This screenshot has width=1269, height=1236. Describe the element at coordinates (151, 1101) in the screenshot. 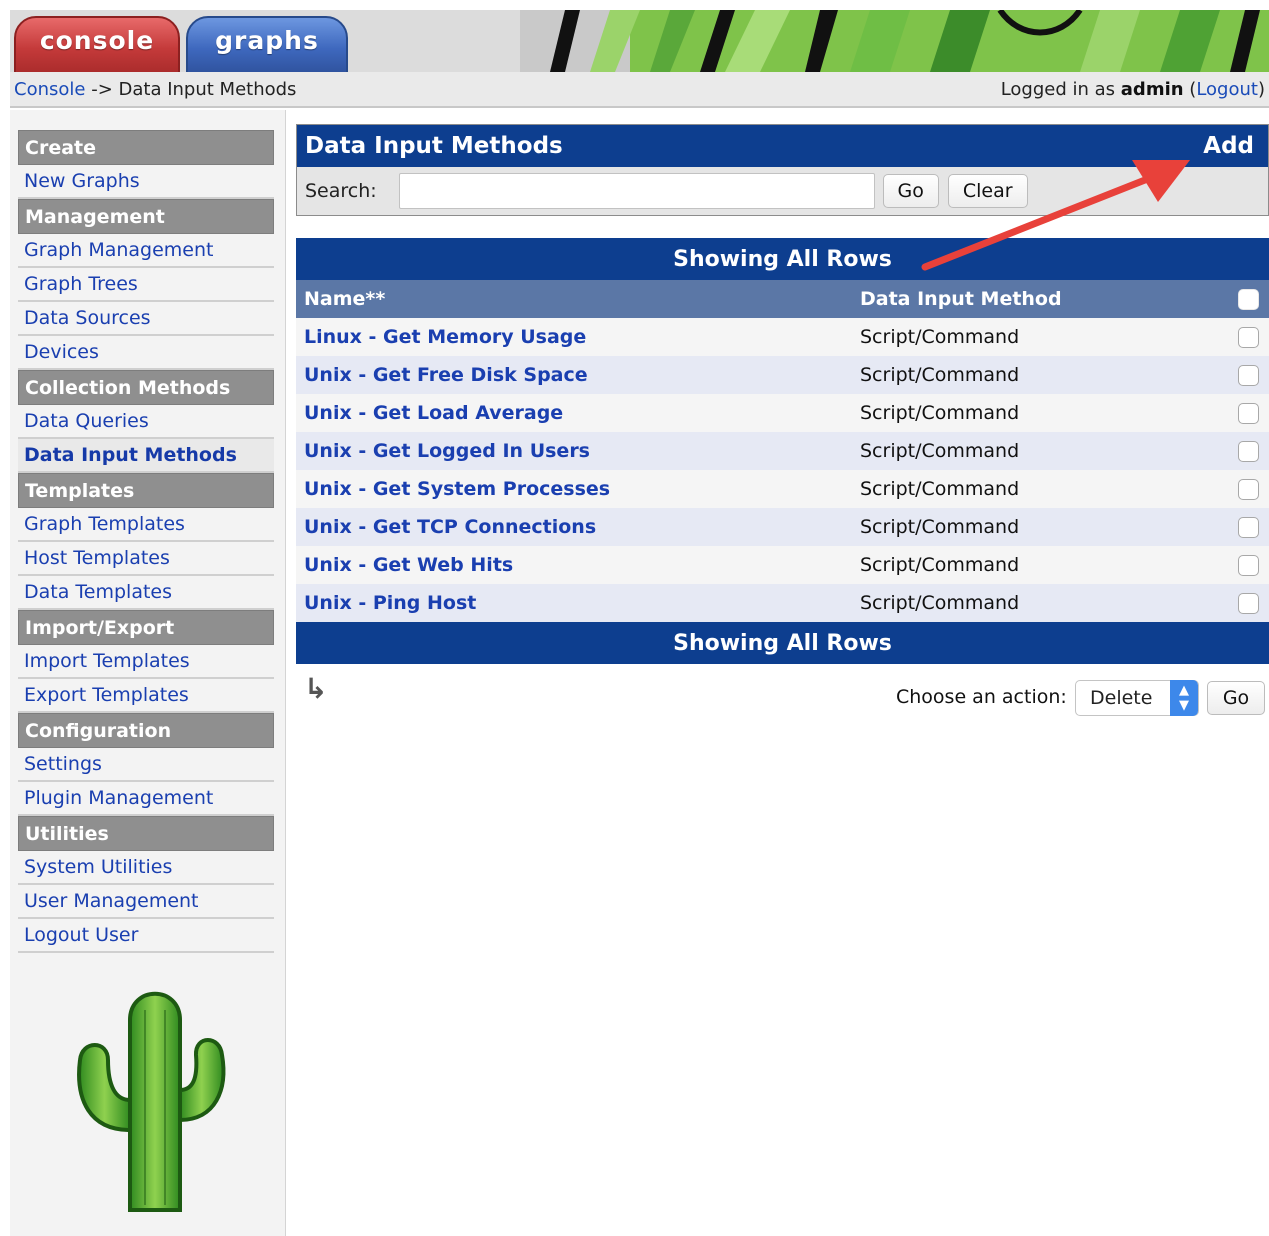

I see `cactus-logo` at that location.